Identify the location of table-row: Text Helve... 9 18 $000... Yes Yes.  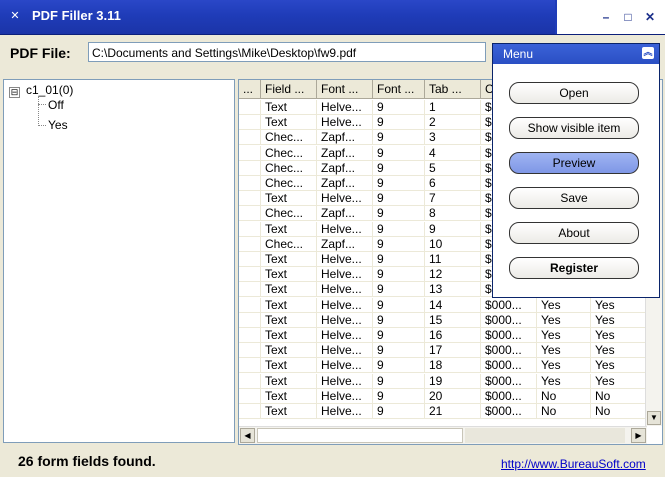
(443, 366).